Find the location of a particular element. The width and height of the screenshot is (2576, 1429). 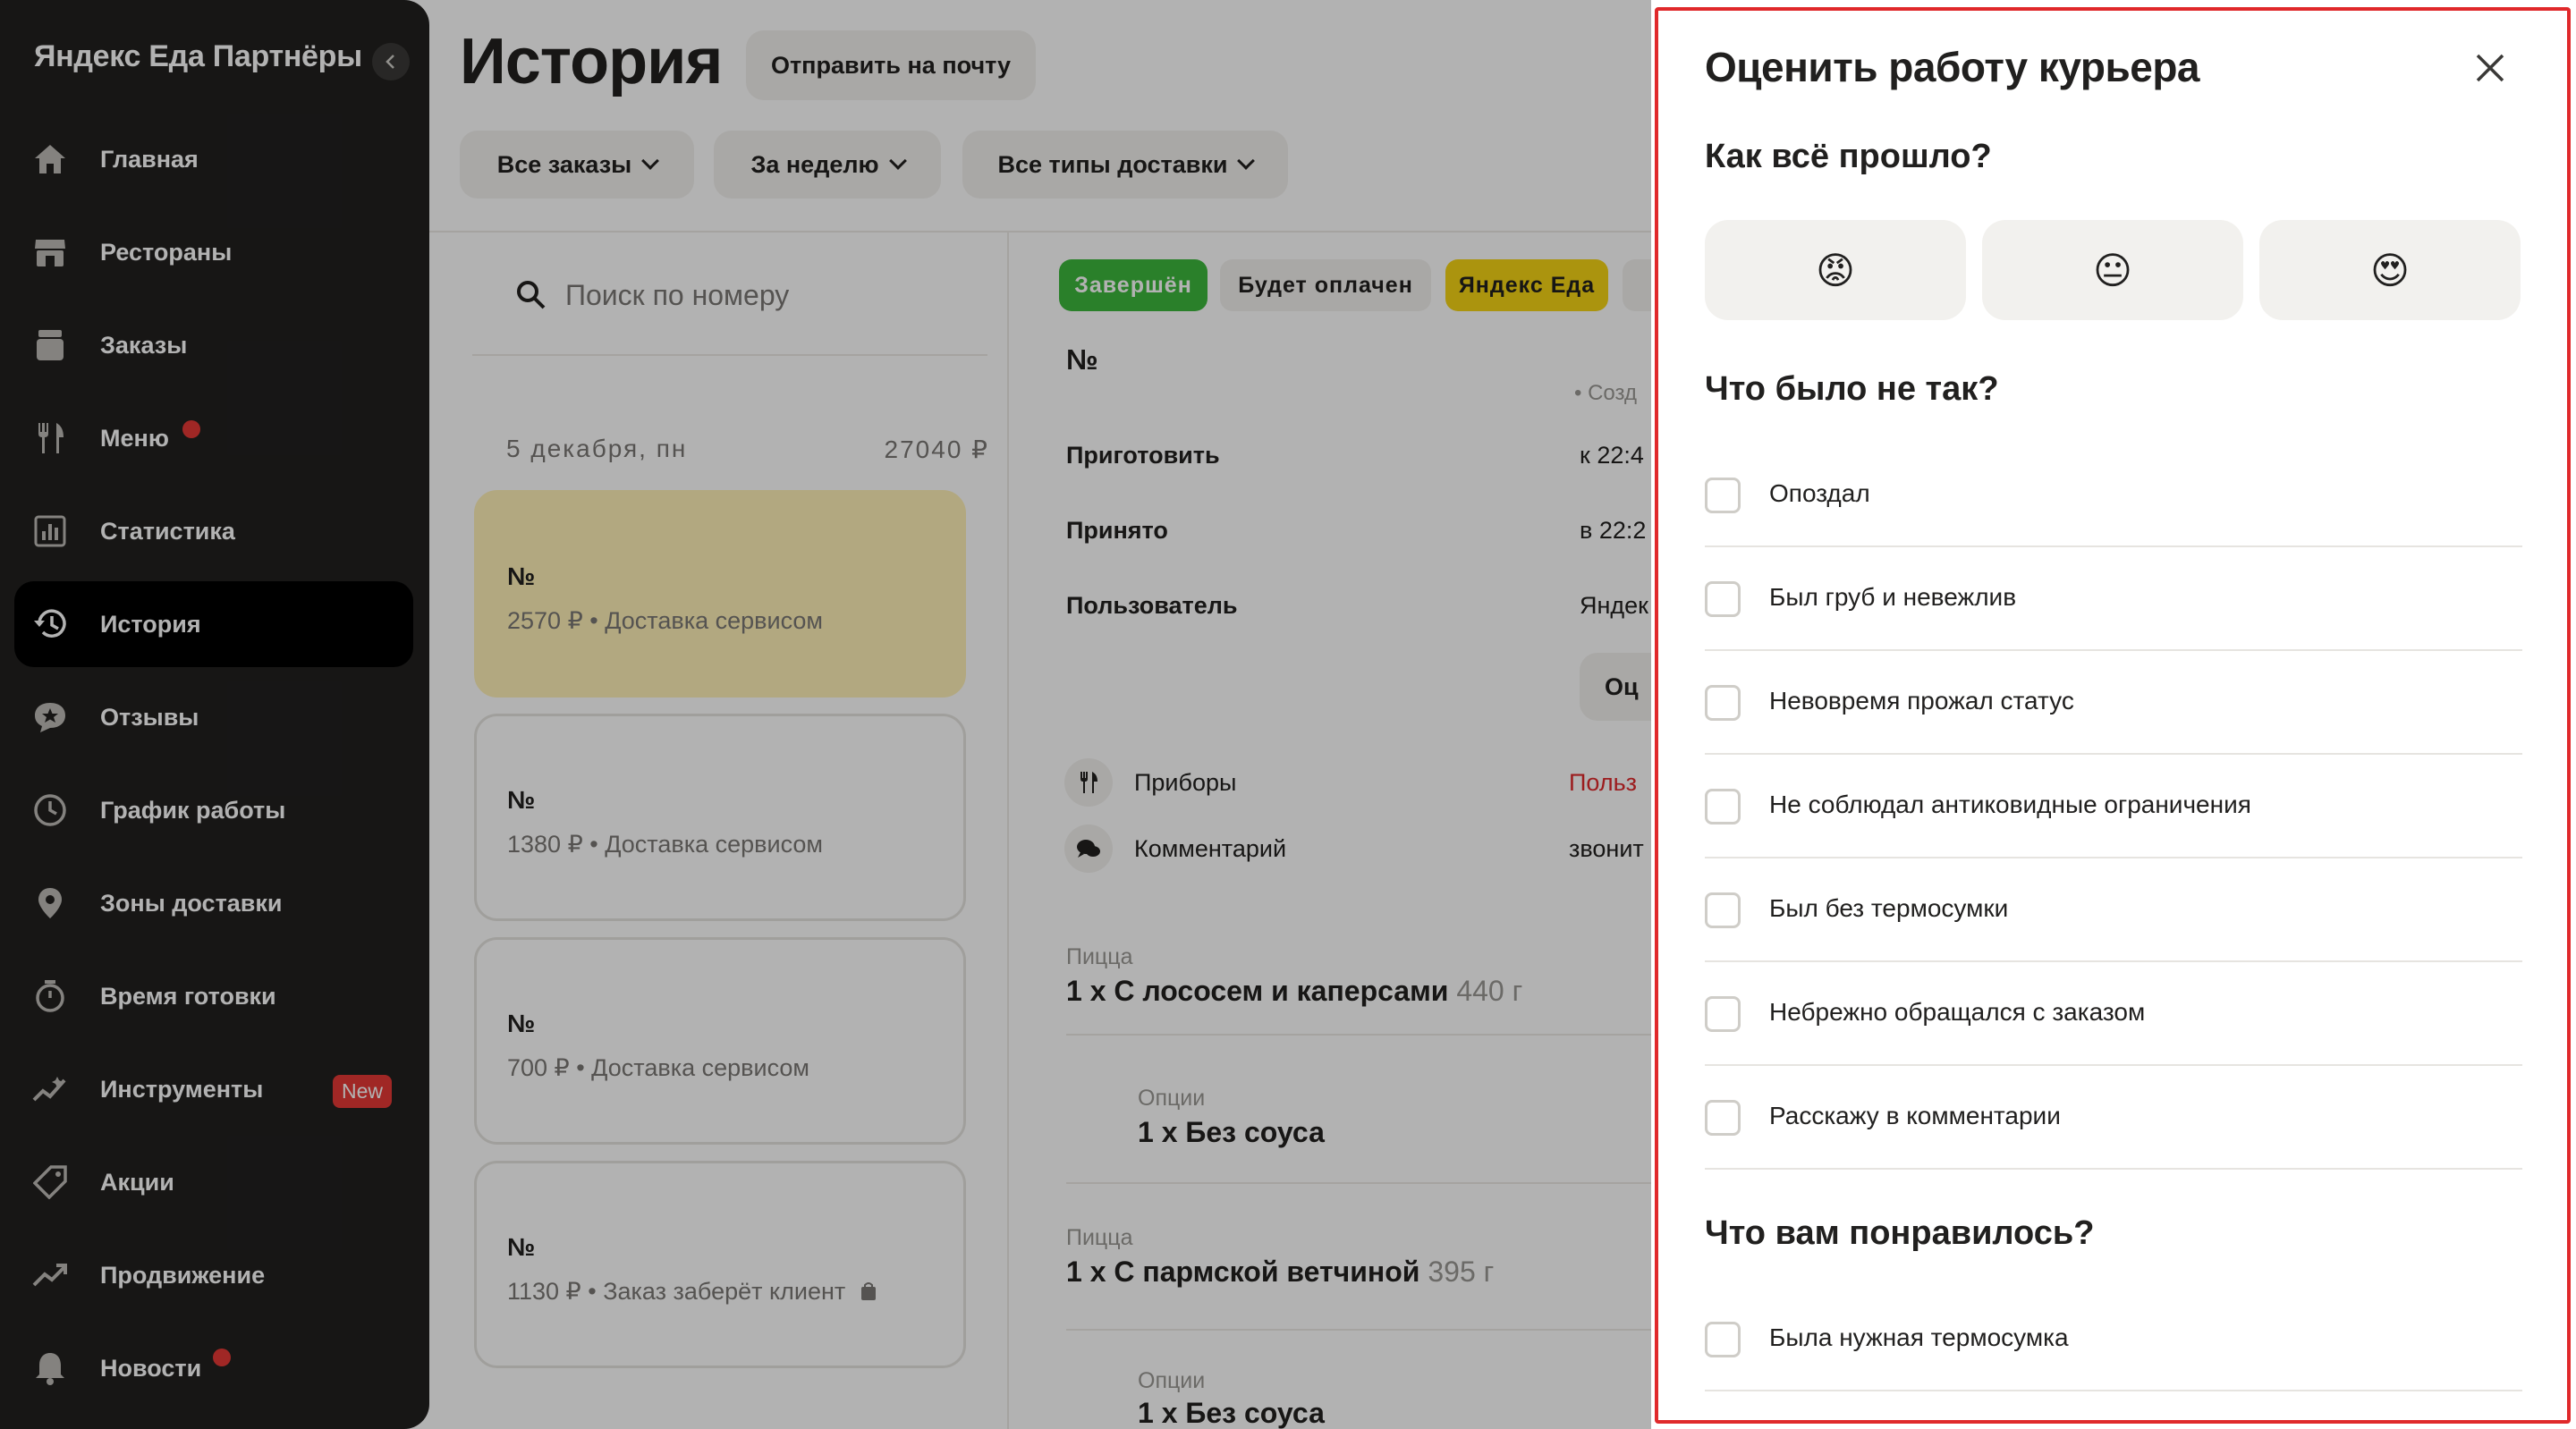

option-careless: Небрежно обращался с заказом is located at coordinates (2113, 1014).